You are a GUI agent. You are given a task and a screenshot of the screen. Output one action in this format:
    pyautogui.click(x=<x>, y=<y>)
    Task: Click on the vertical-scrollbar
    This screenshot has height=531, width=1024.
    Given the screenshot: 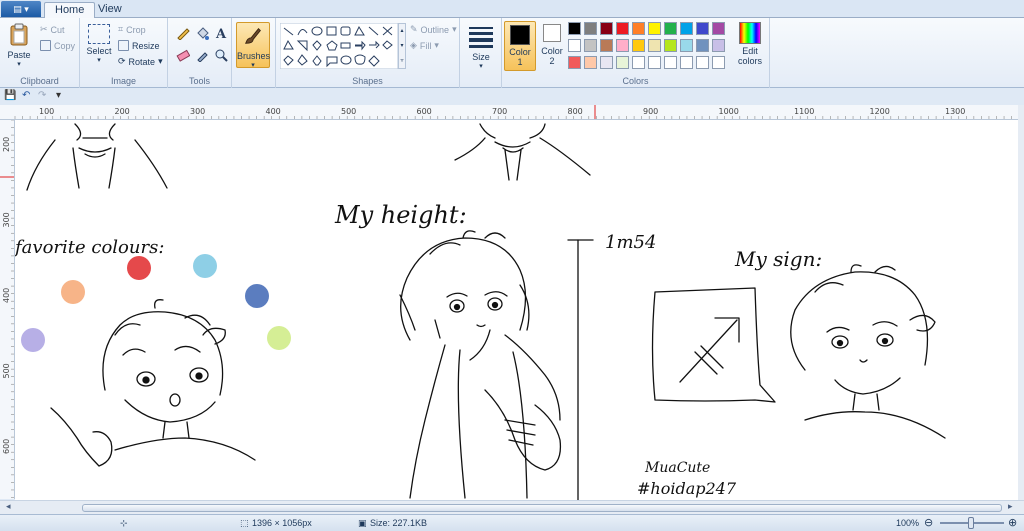 What is the action you would take?
    pyautogui.click(x=1021, y=302)
    